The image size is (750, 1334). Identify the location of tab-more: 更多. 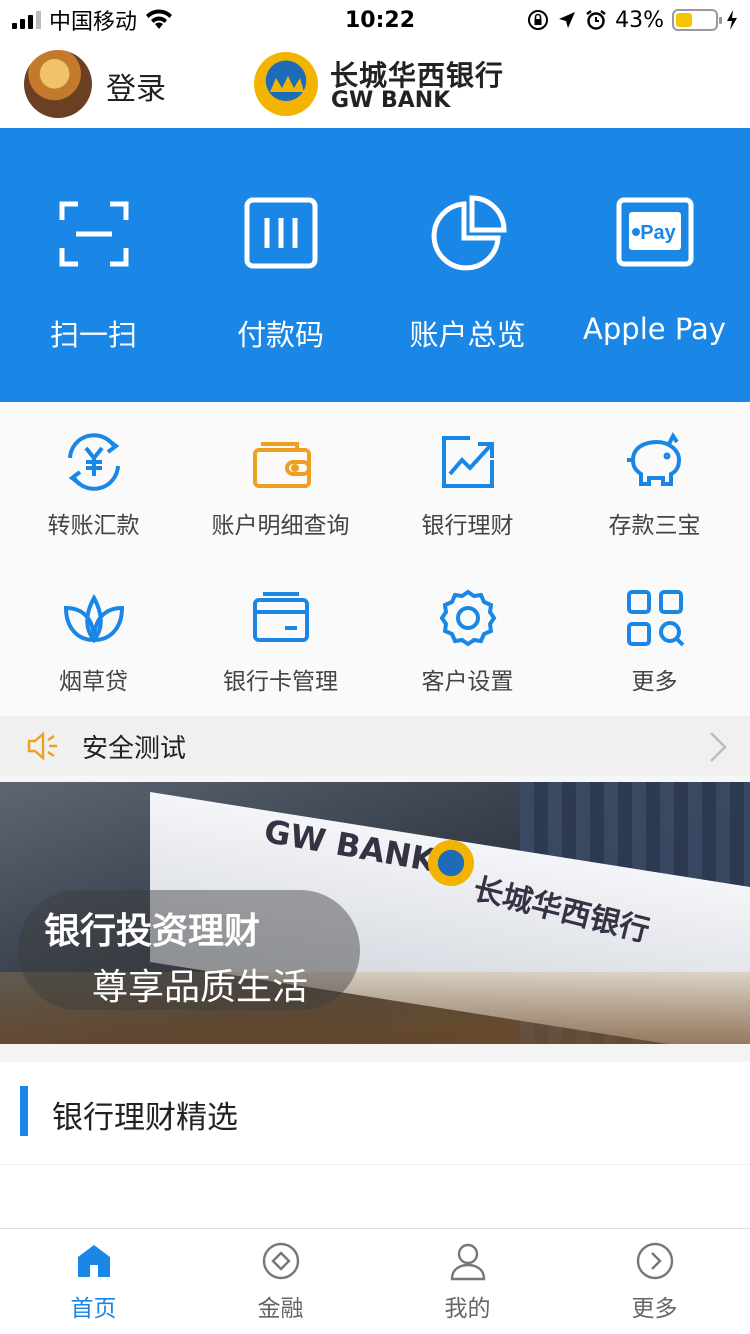
(654, 1281).